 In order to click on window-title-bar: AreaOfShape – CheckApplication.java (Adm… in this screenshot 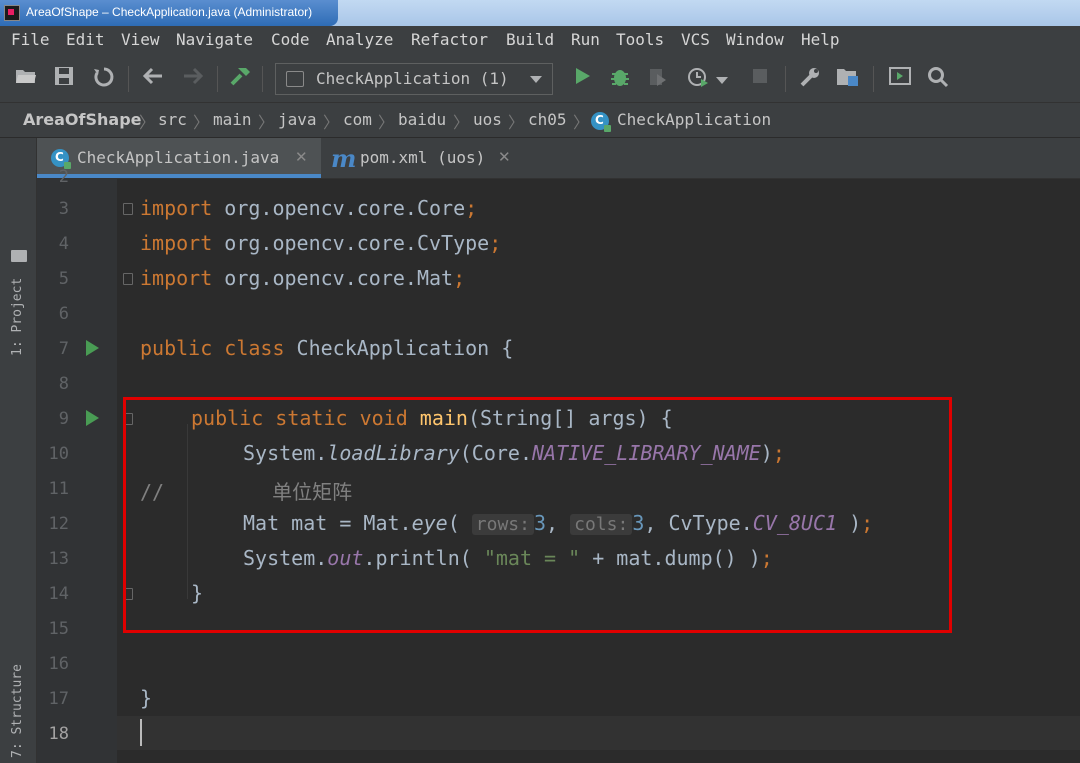, I will do `click(540, 13)`.